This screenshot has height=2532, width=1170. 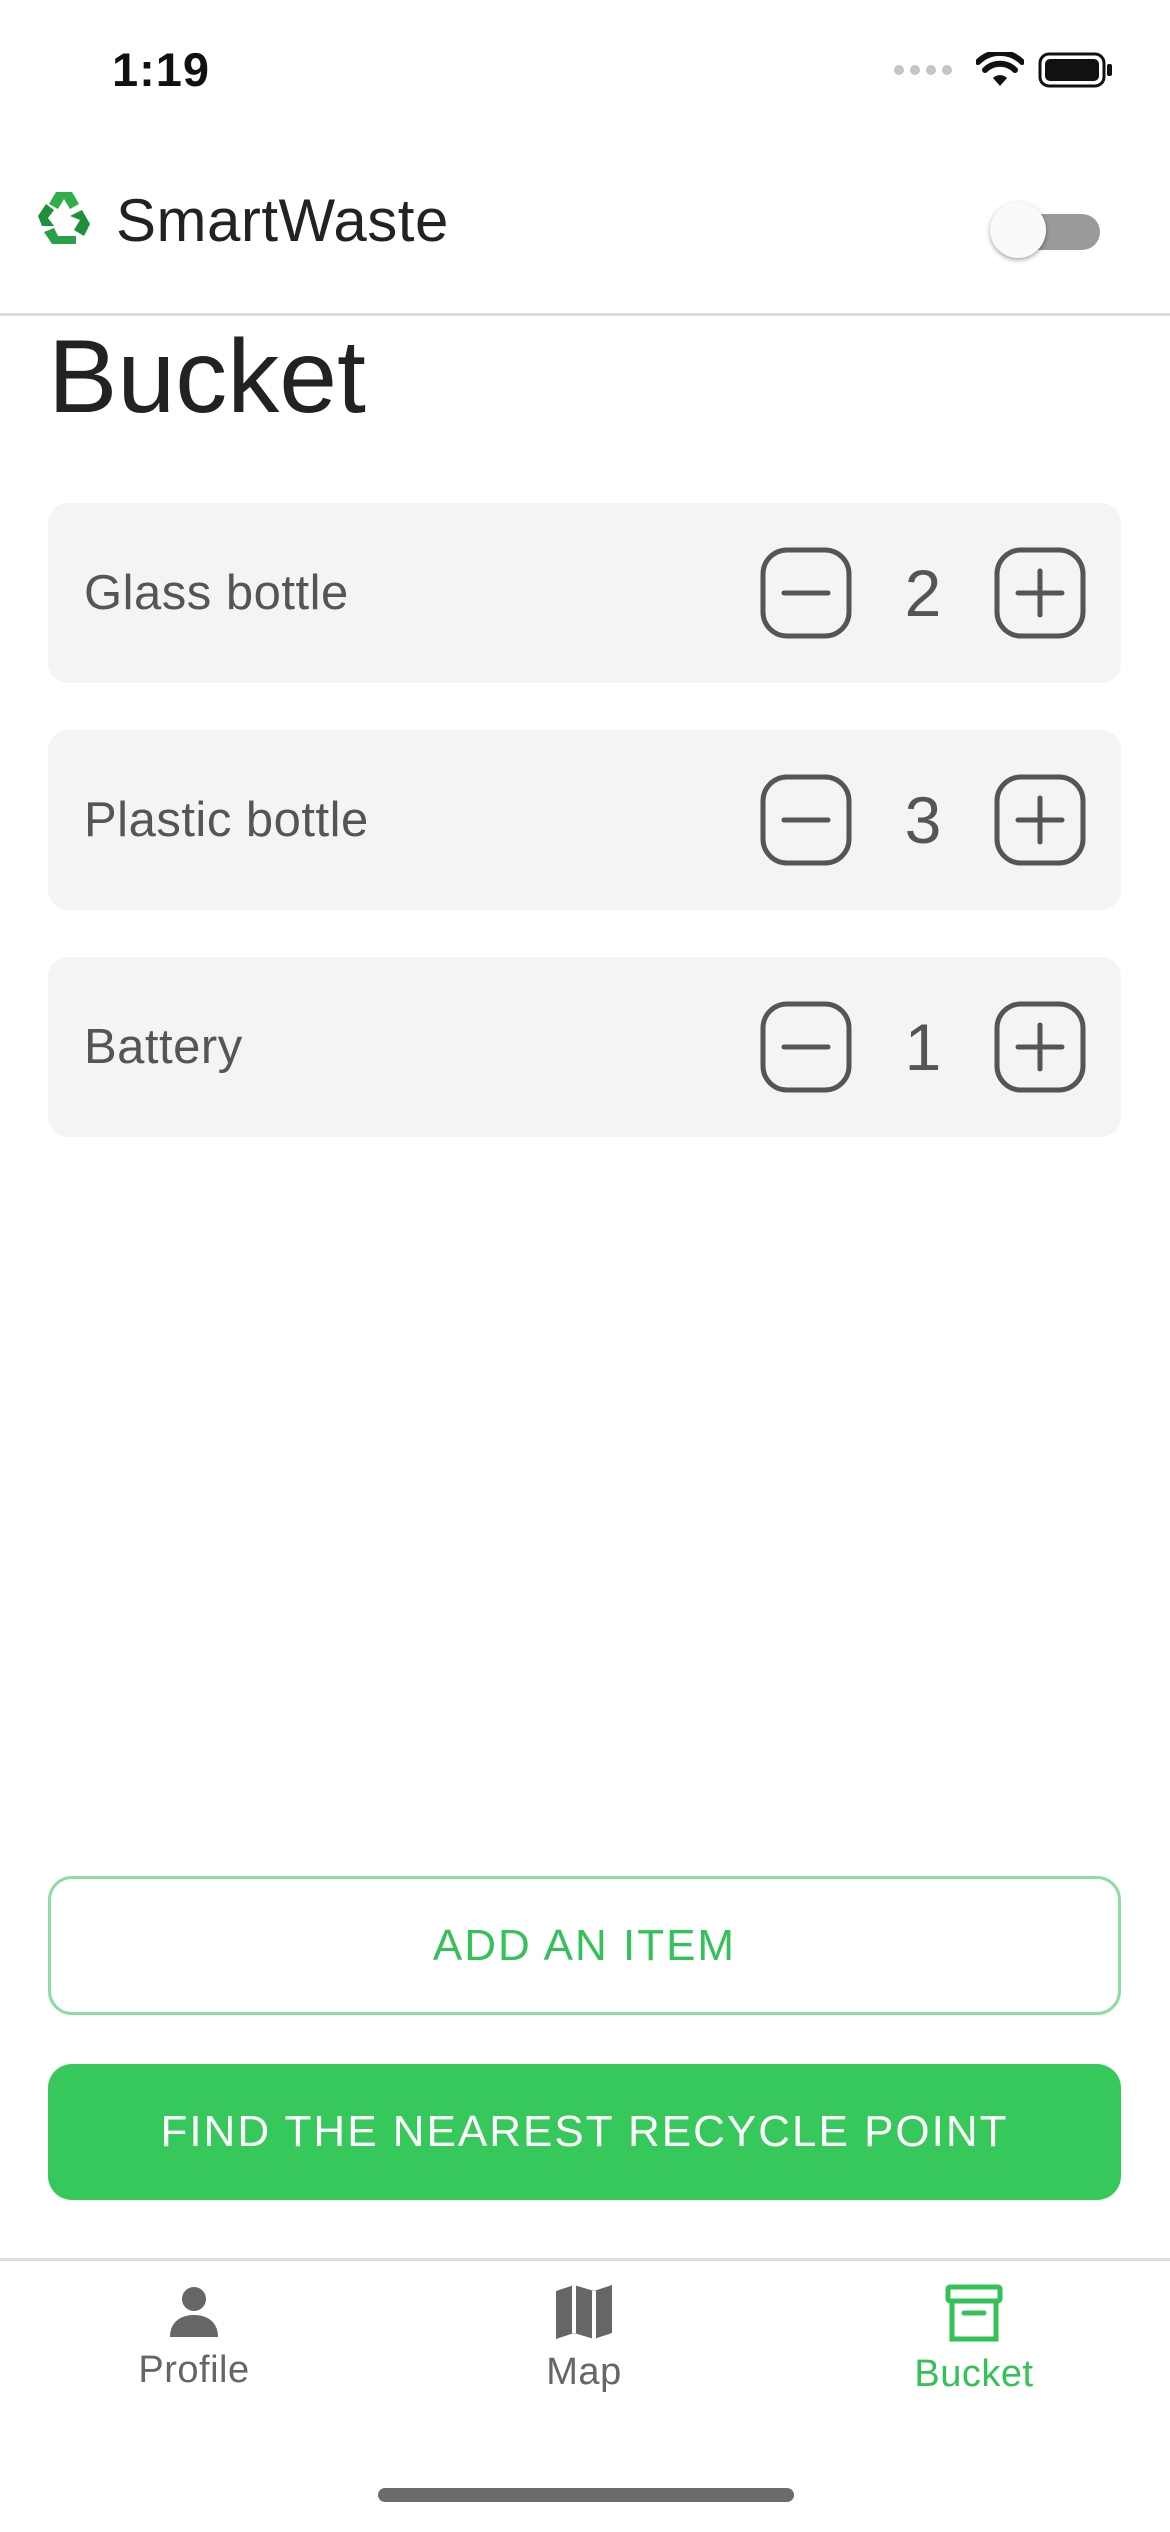 What do you see at coordinates (194, 2370) in the screenshot?
I see `nav-label-profile: Profile` at bounding box center [194, 2370].